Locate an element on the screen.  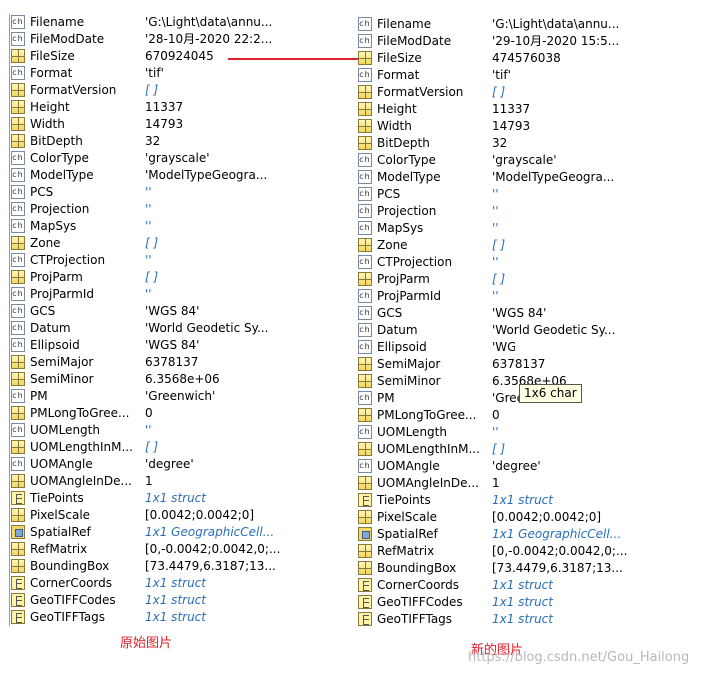
field-name: Ellipsoid is located at coordinates (55, 345).